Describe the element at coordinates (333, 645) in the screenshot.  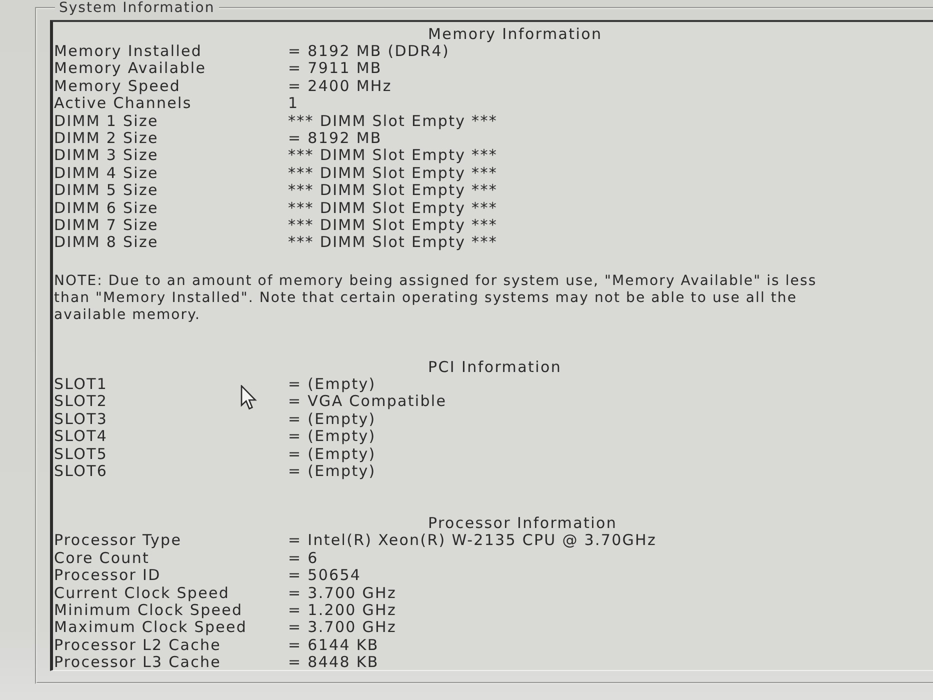
I see `field-value: = 6144 KB` at that location.